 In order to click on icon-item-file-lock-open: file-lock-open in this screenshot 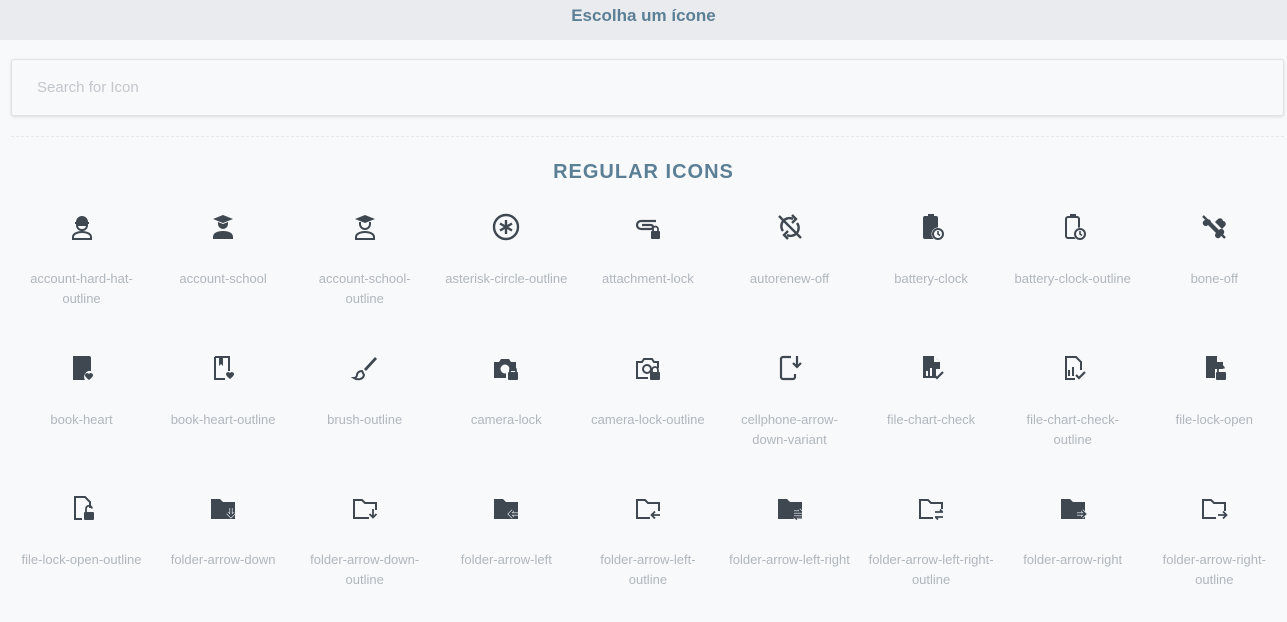, I will do `click(1214, 391)`.